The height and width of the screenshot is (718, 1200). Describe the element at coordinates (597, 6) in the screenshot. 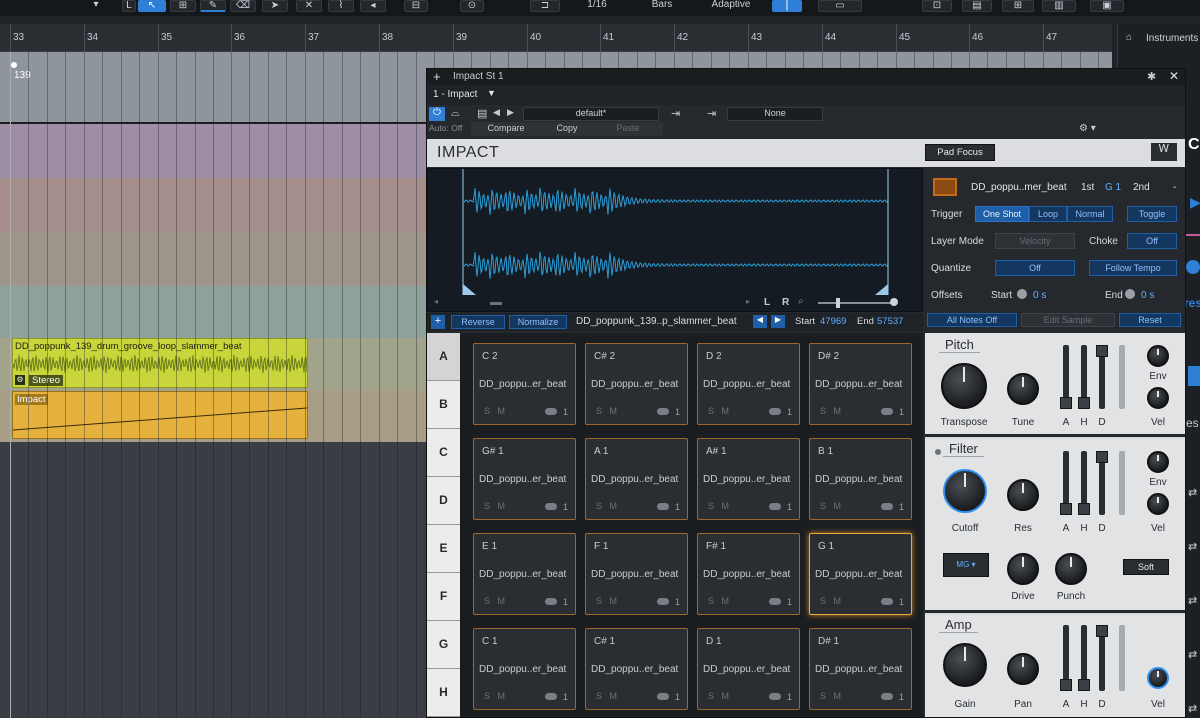

I see `quantize-value: 1/16` at that location.